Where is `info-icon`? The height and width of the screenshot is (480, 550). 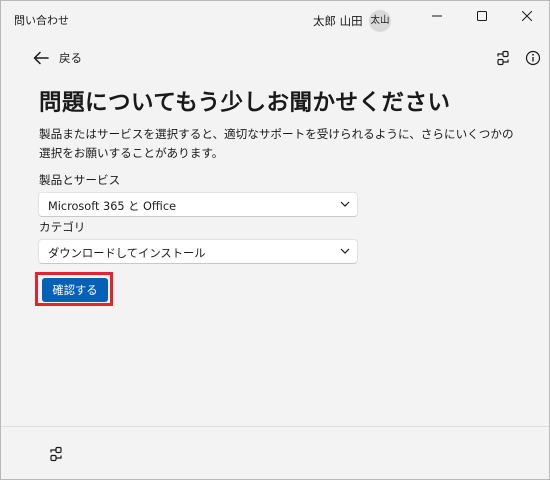 info-icon is located at coordinates (533, 58).